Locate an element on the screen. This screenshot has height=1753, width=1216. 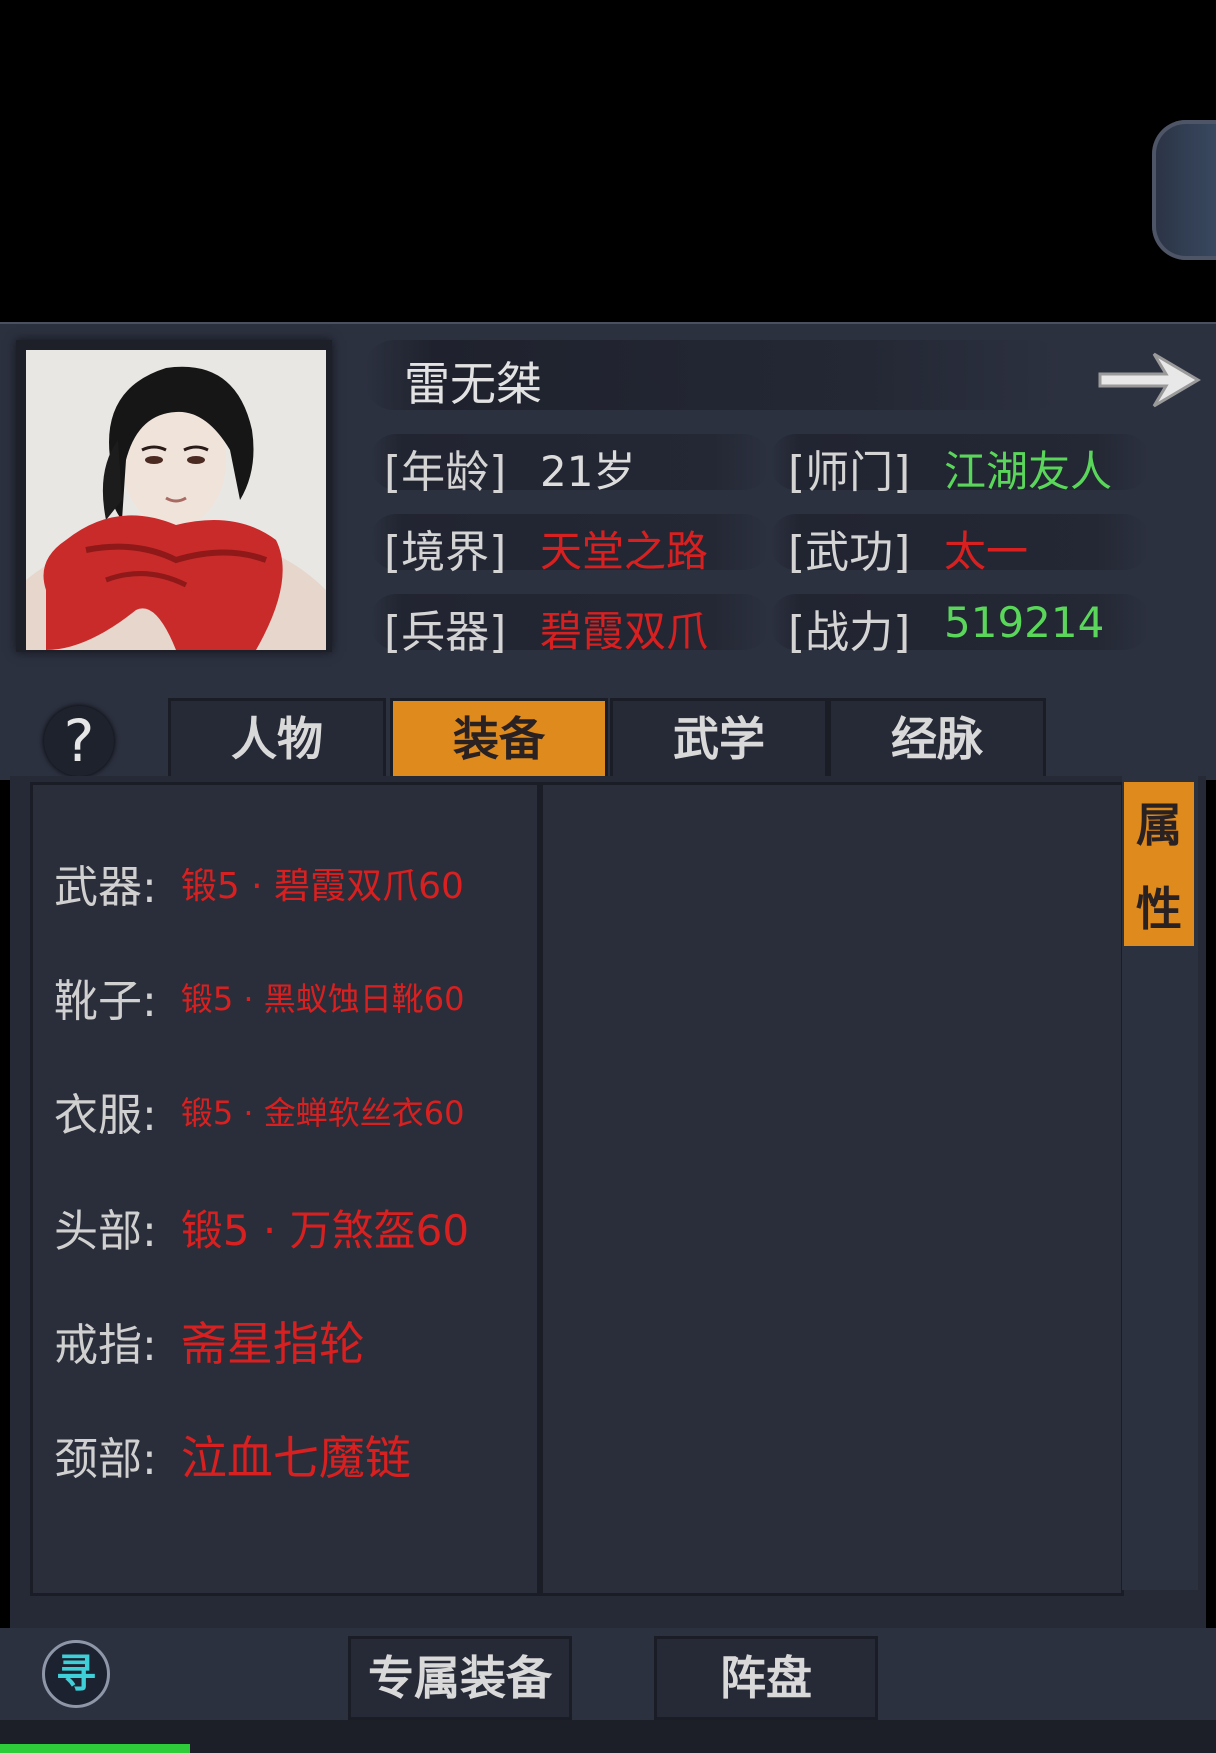
stat-value-sect: 江湖友人 is located at coordinates (1028, 471).